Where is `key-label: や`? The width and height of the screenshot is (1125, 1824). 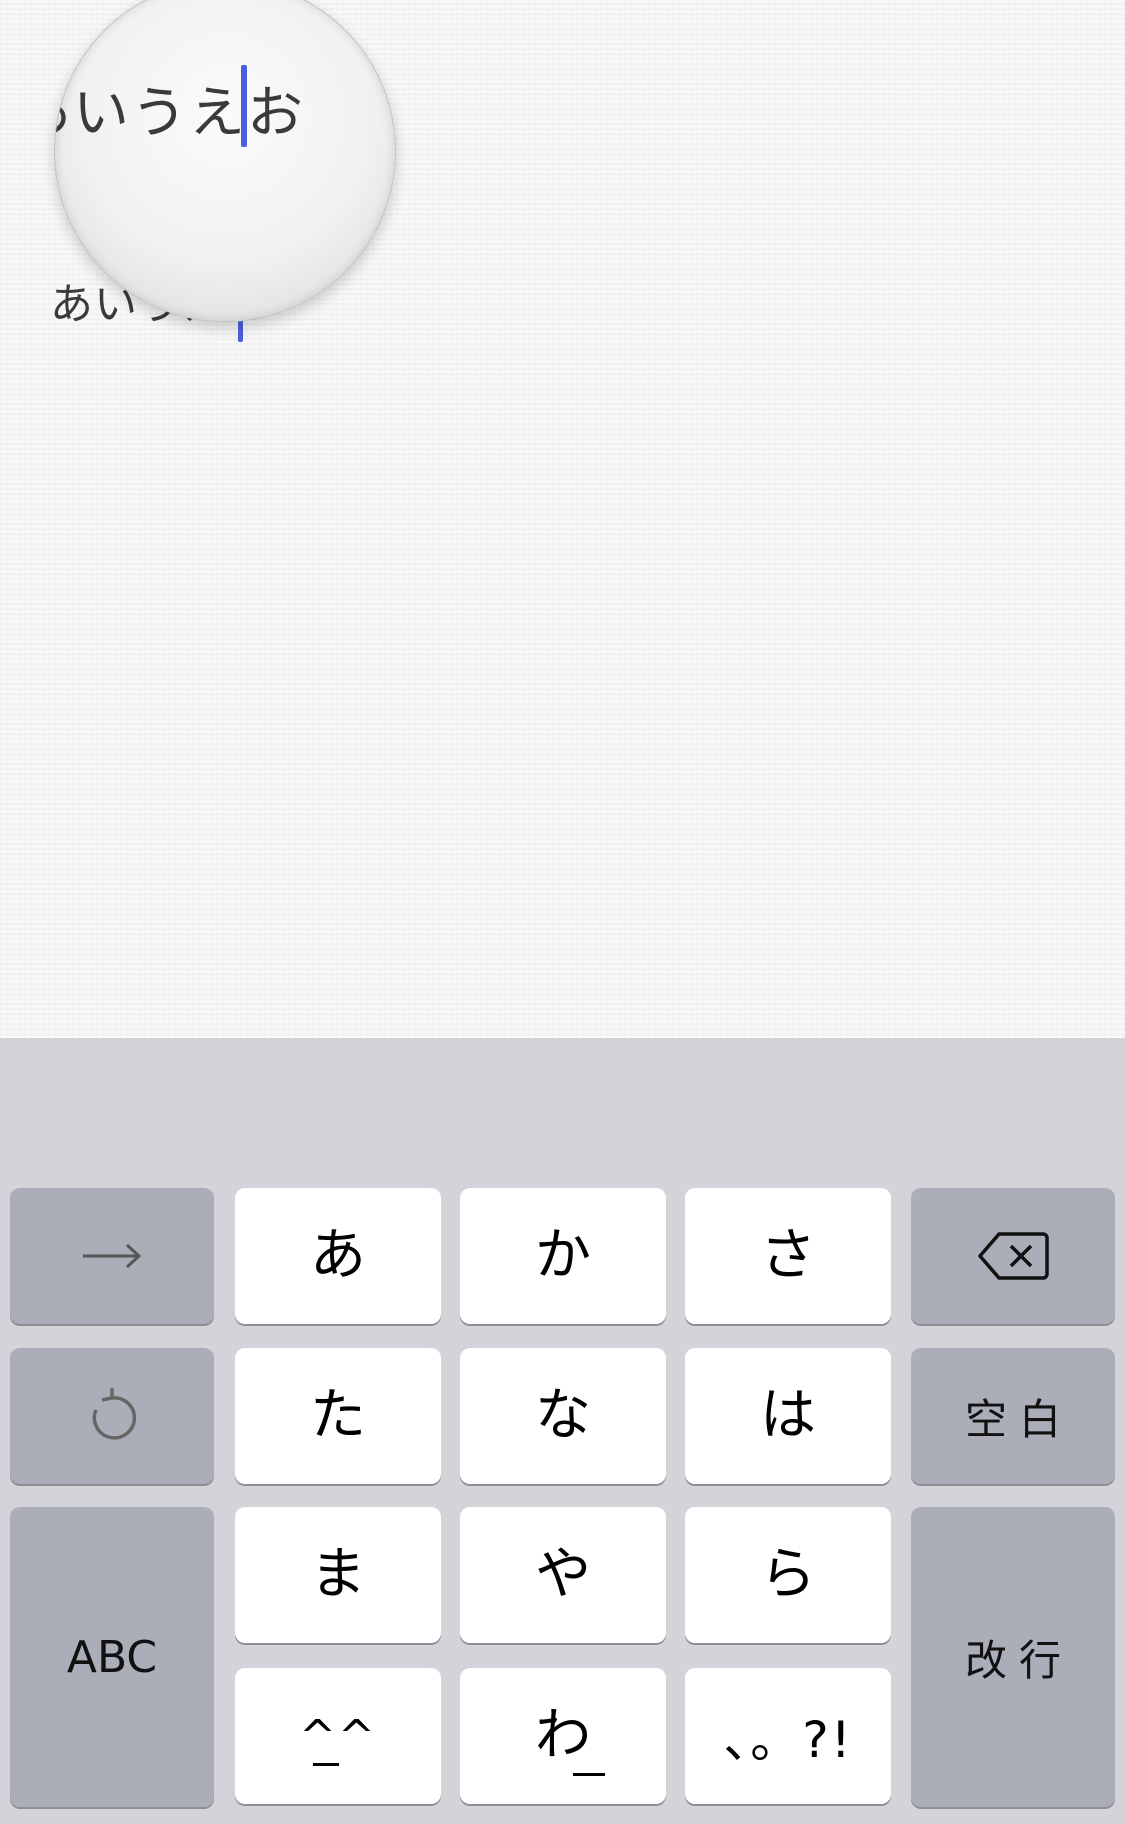
key-label: や is located at coordinates (563, 1574).